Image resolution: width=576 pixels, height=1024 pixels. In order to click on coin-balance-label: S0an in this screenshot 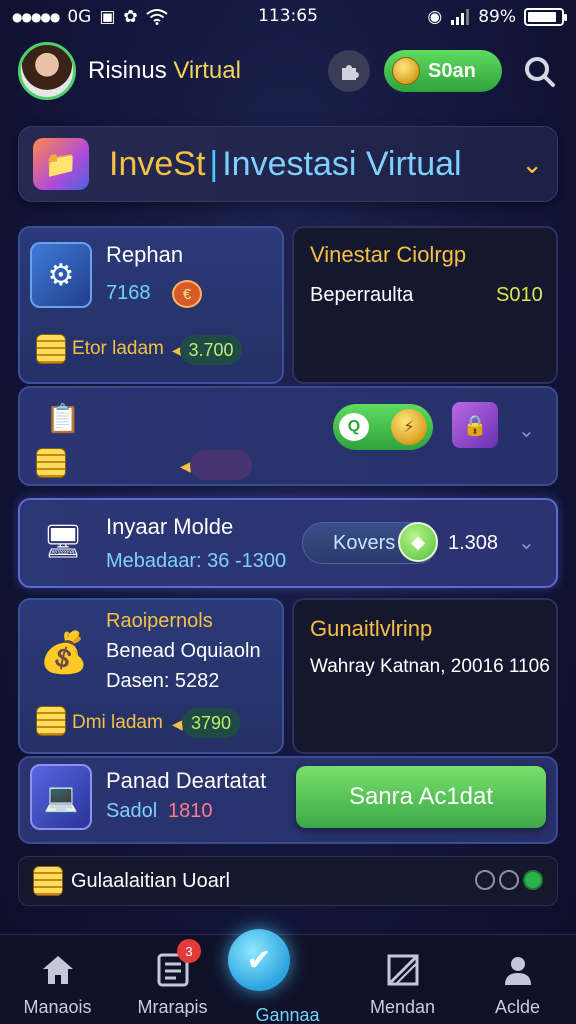, I will do `click(452, 70)`.